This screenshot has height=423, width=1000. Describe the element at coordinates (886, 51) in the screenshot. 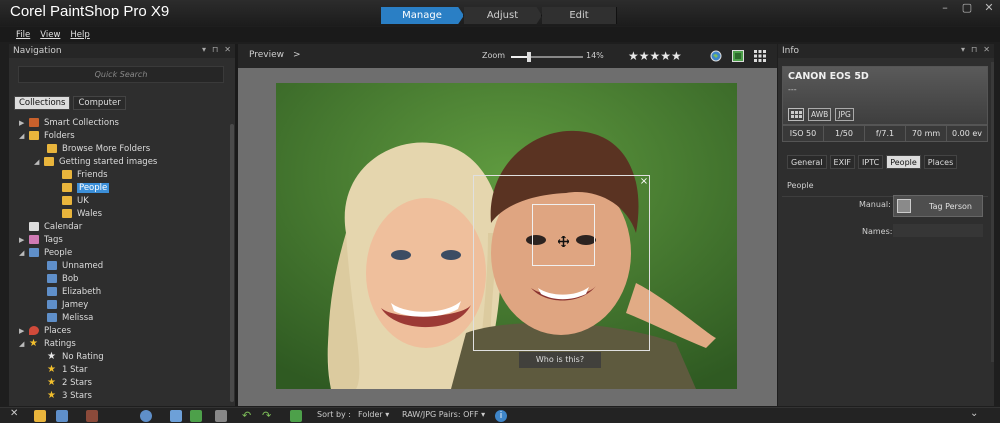

I see `info-header: Info ▾ ⊓ ✕` at that location.